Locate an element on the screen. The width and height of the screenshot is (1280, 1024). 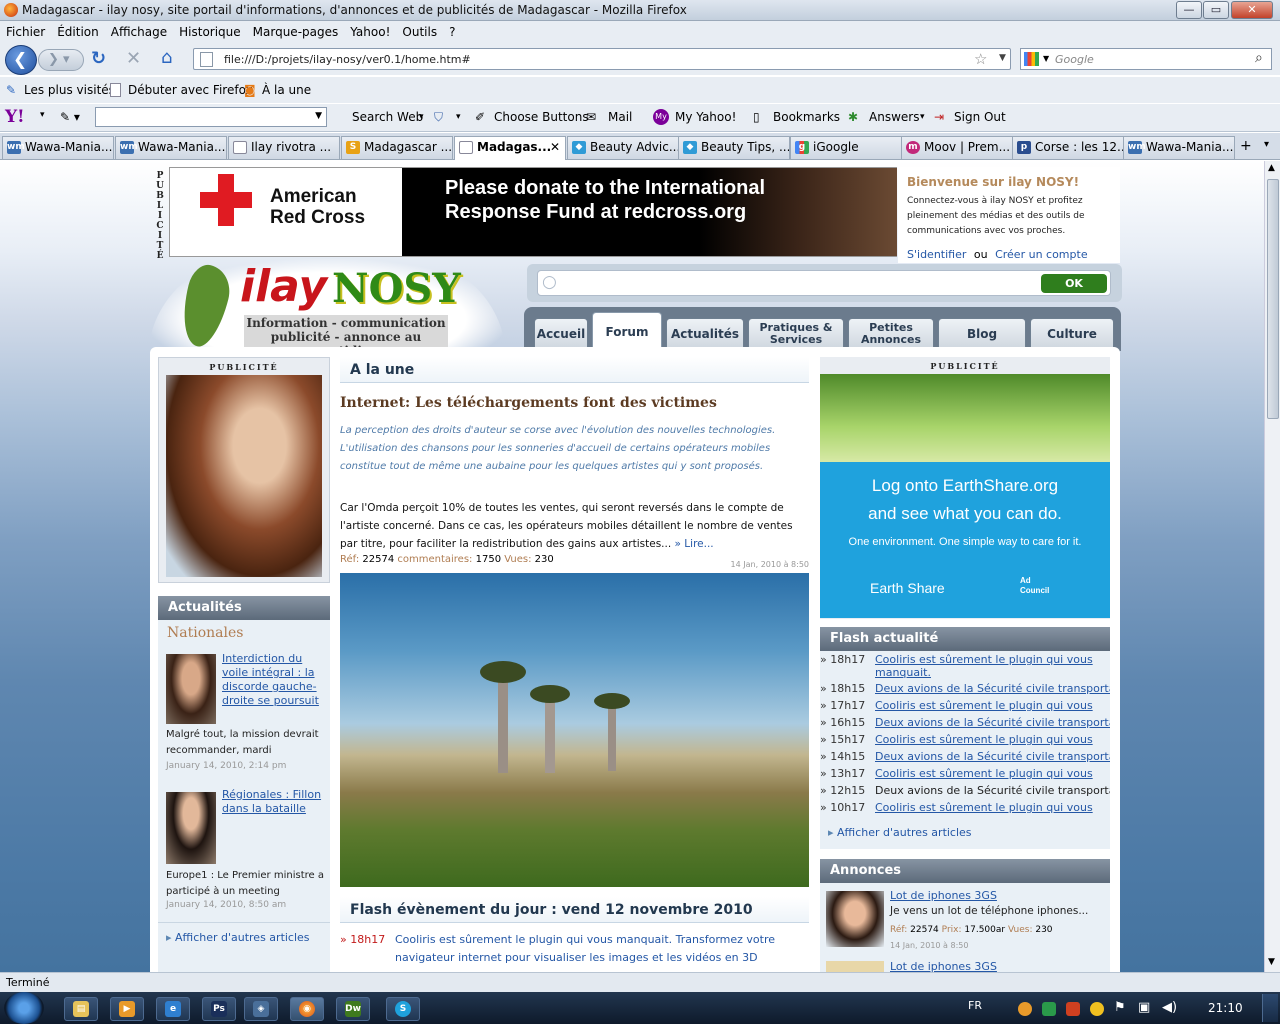
taskbar-app-icon: ◈ is located at coordinates (261, 1009).